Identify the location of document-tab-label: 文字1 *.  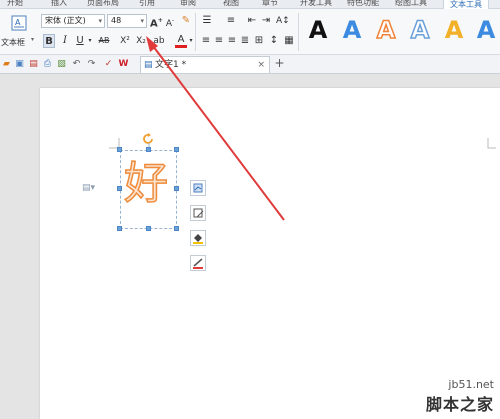
(171, 65).